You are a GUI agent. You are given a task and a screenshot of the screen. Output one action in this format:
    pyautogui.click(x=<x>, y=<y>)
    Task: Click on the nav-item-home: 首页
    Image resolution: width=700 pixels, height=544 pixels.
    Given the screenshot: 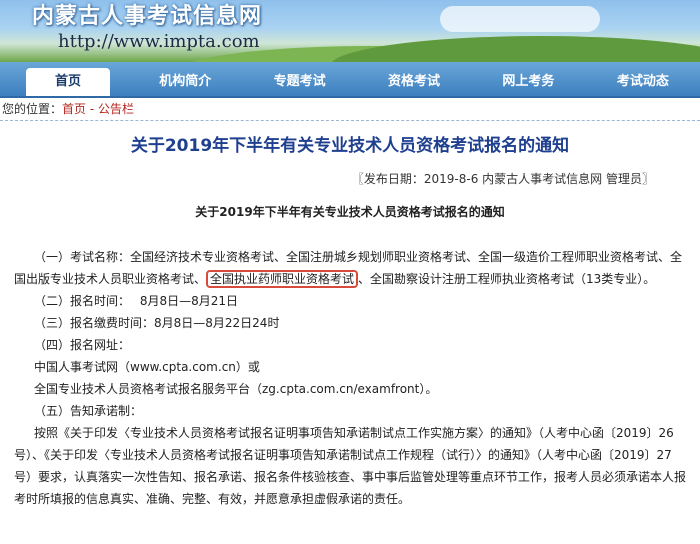 What is the action you would take?
    pyautogui.click(x=68, y=82)
    